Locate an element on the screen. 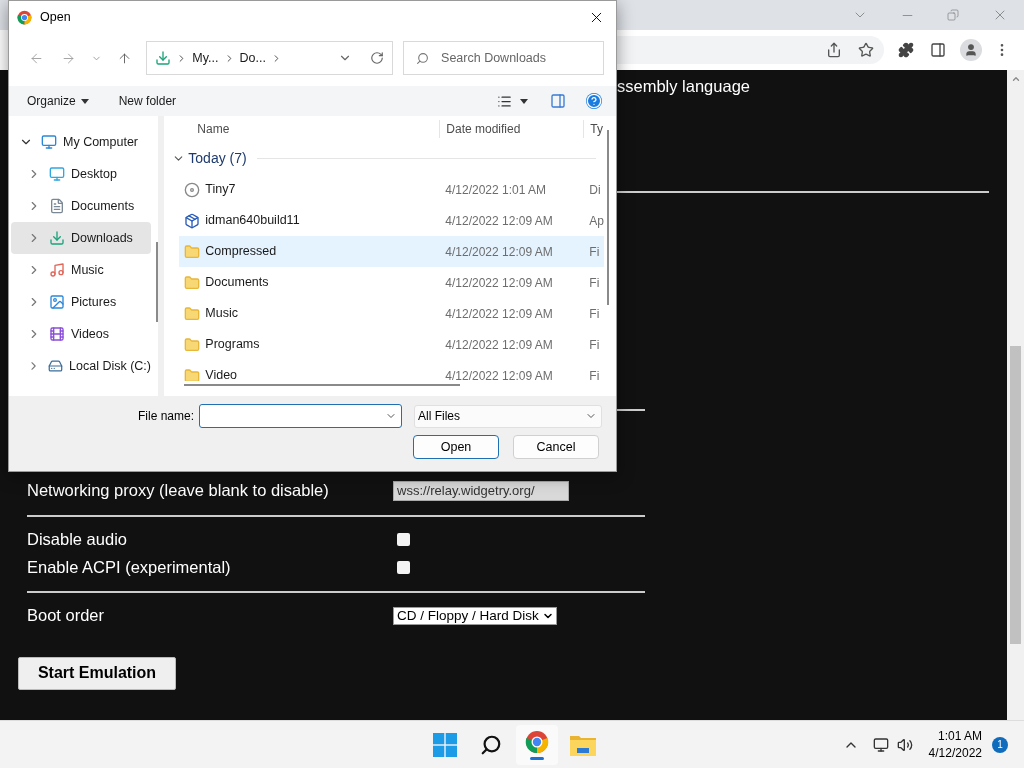 The width and height of the screenshot is (1024, 768). help-button is located at coordinates (594, 101).